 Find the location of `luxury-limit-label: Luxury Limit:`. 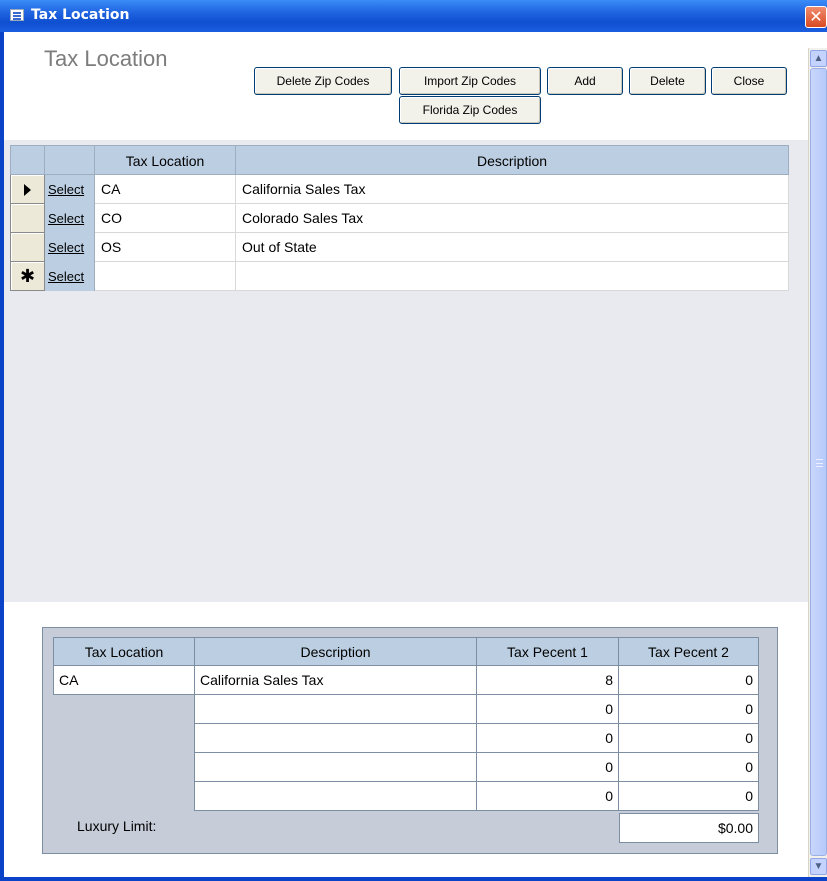

luxury-limit-label: Luxury Limit: is located at coordinates (117, 826).